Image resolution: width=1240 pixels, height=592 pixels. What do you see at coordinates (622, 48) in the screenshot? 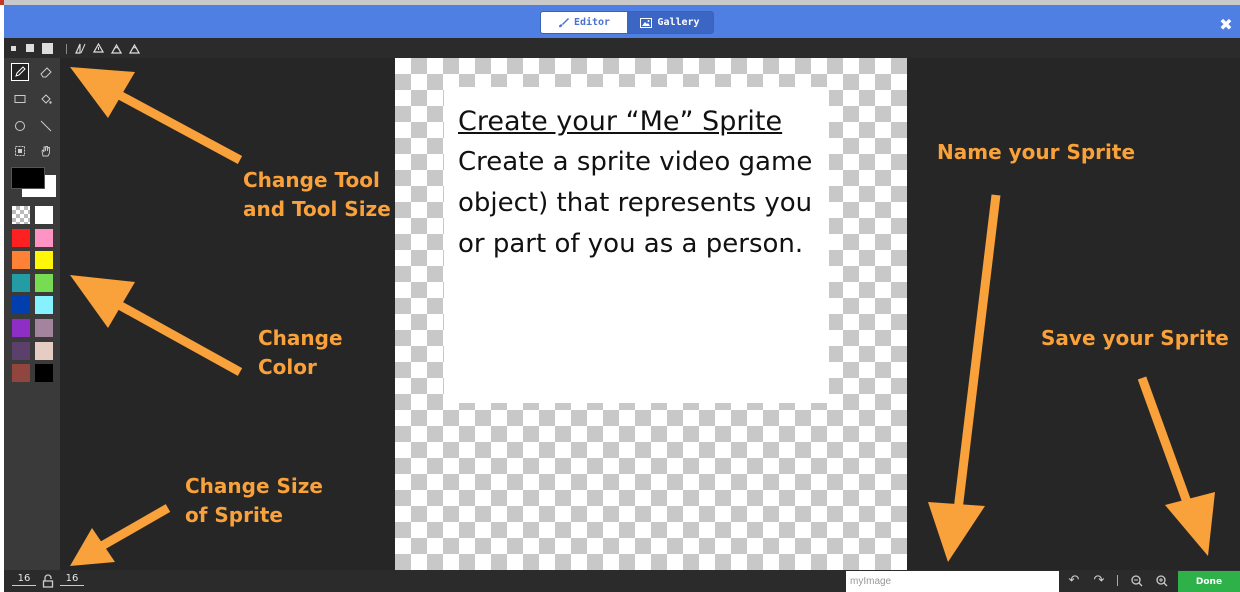
I see `brush-size-toolbar` at bounding box center [622, 48].